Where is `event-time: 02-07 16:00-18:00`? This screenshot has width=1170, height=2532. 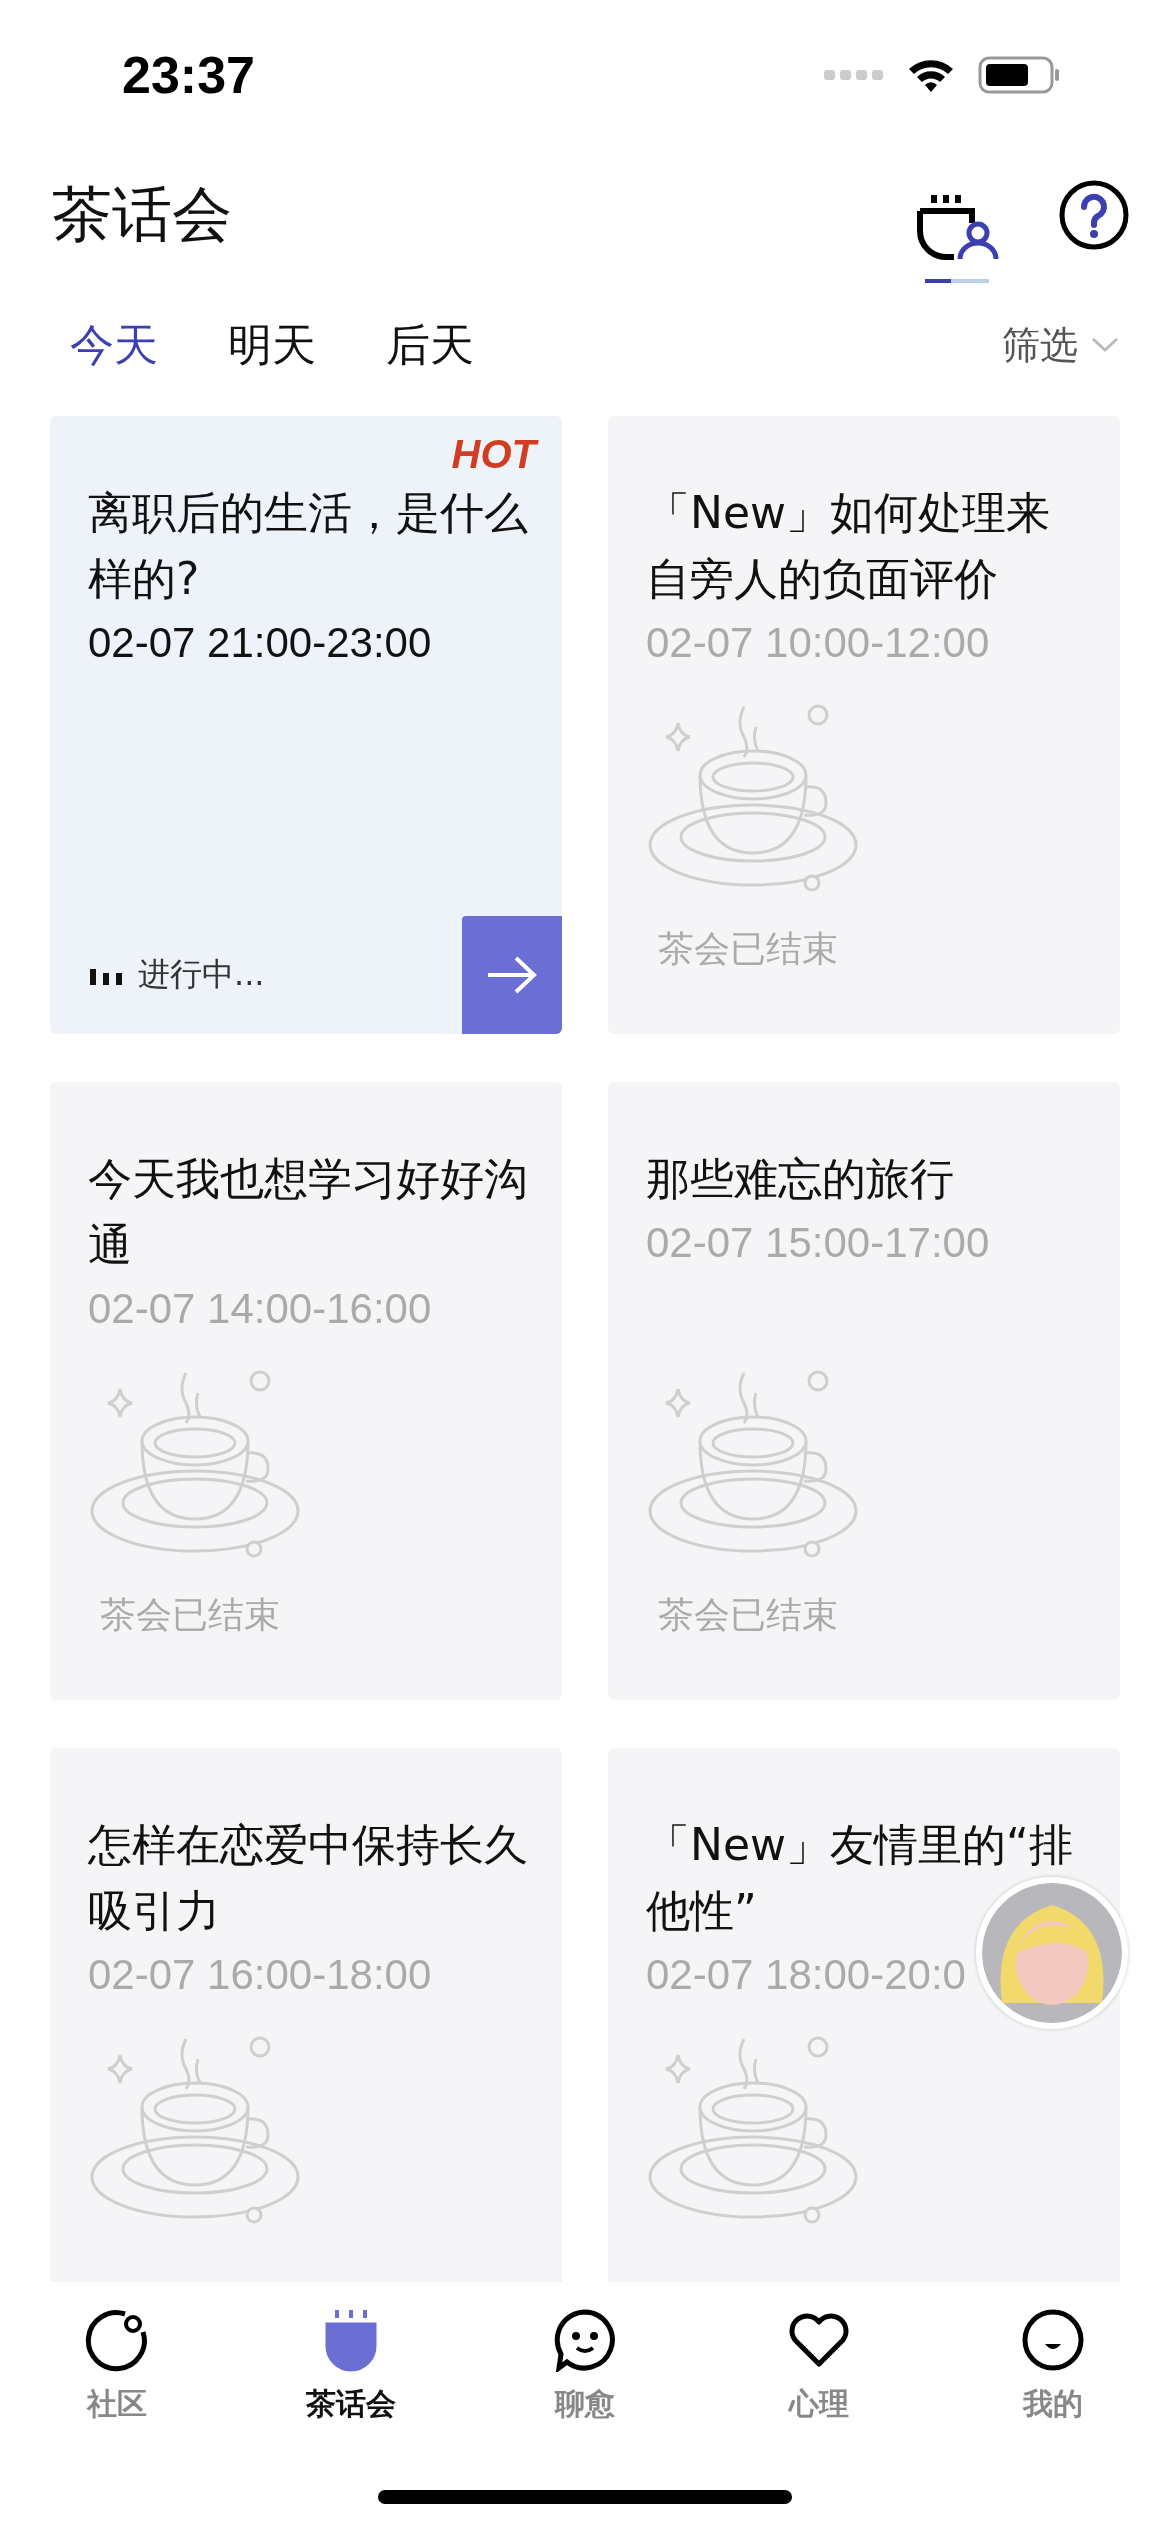 event-time: 02-07 16:00-18:00 is located at coordinates (260, 1975).